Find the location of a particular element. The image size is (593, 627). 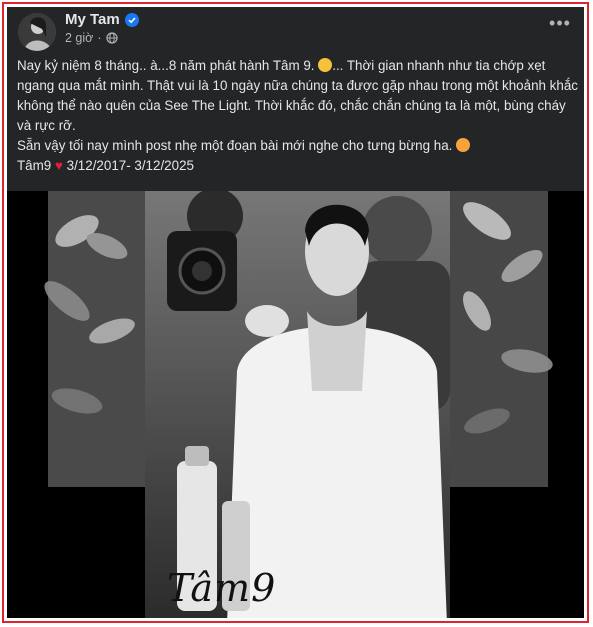

photo-signature: Tâm9 is located at coordinates (222, 588).